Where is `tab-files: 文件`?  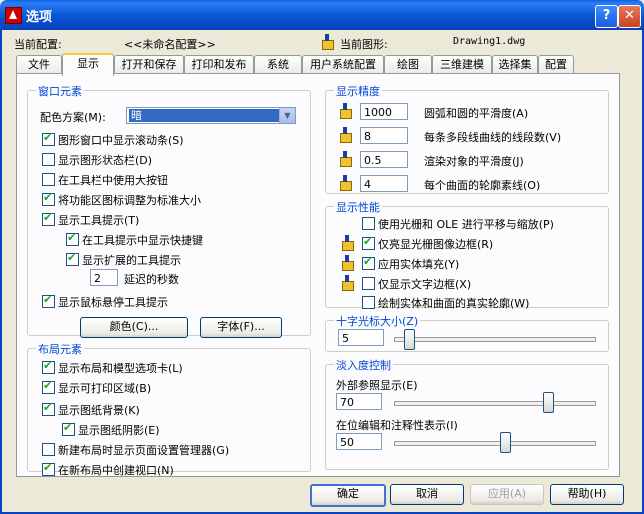 tab-files: 文件 is located at coordinates (39, 64).